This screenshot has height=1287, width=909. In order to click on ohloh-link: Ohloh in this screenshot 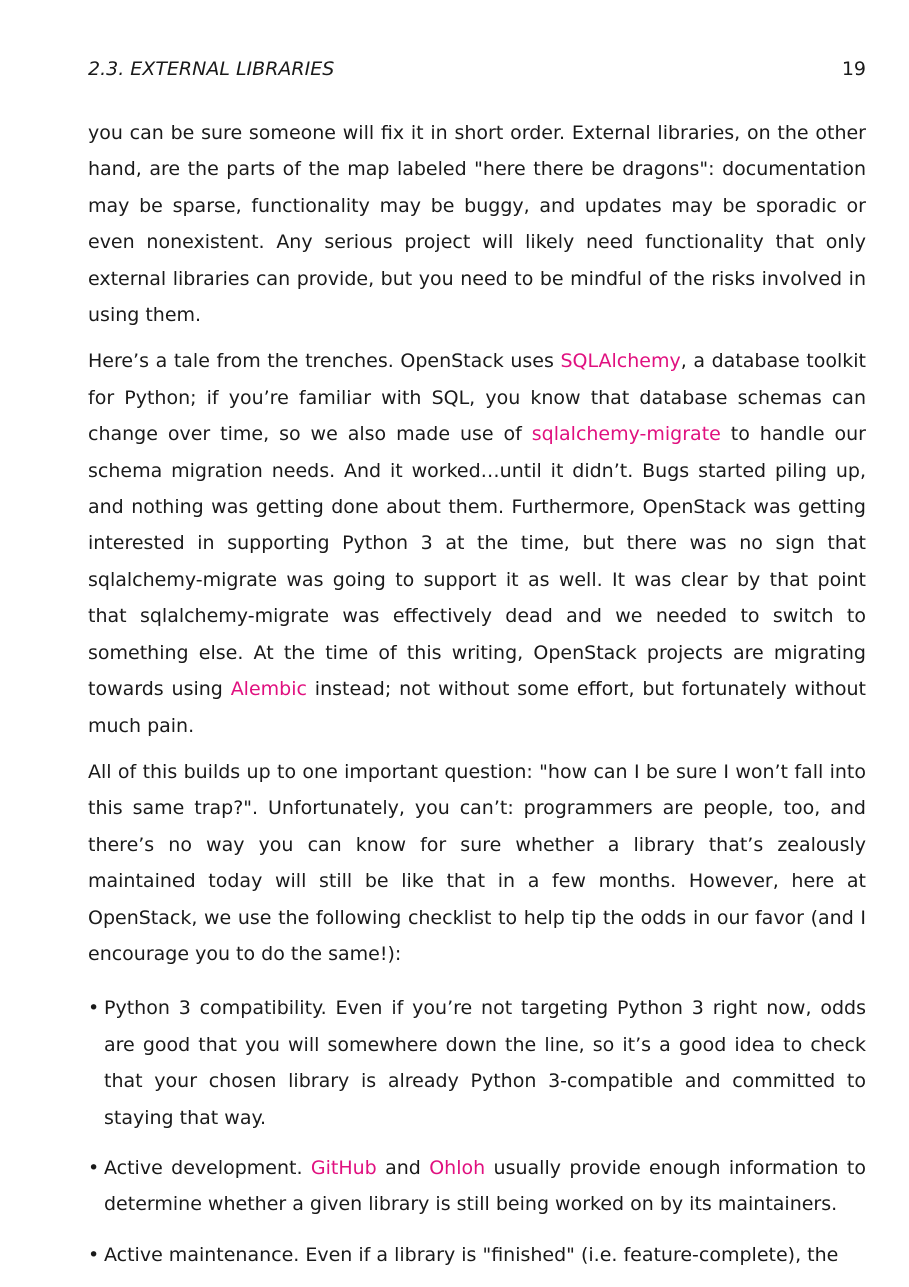, I will do `click(457, 1168)`.